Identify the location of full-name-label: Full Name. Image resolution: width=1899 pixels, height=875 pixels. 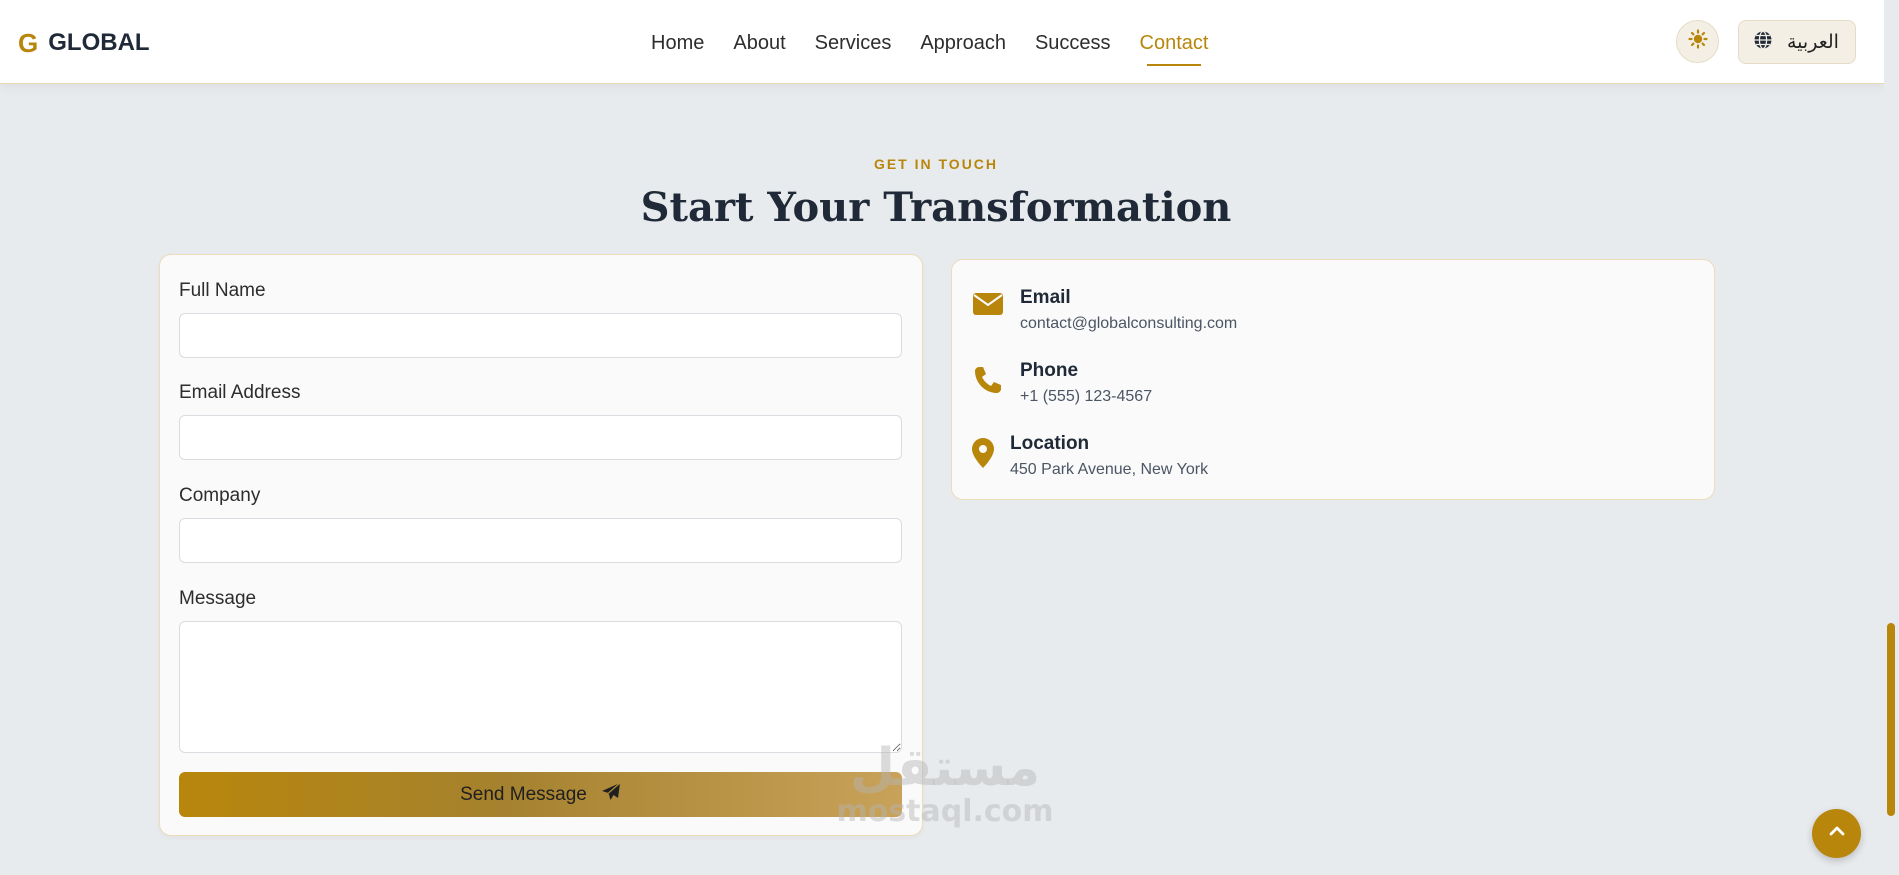
(222, 290).